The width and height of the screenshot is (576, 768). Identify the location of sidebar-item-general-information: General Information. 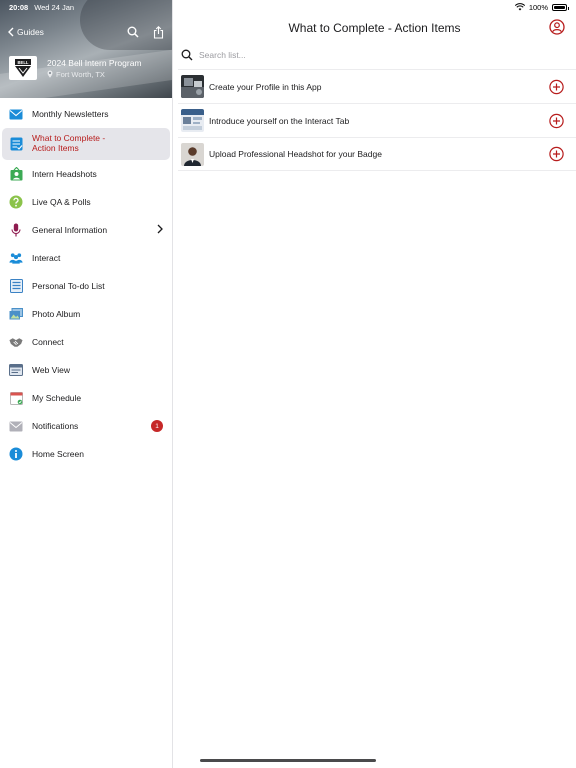
(86, 230).